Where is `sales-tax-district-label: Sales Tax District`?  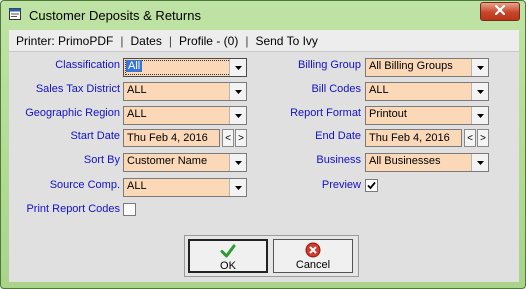
sales-tax-district-label: Sales Tax District is located at coordinates (77, 89).